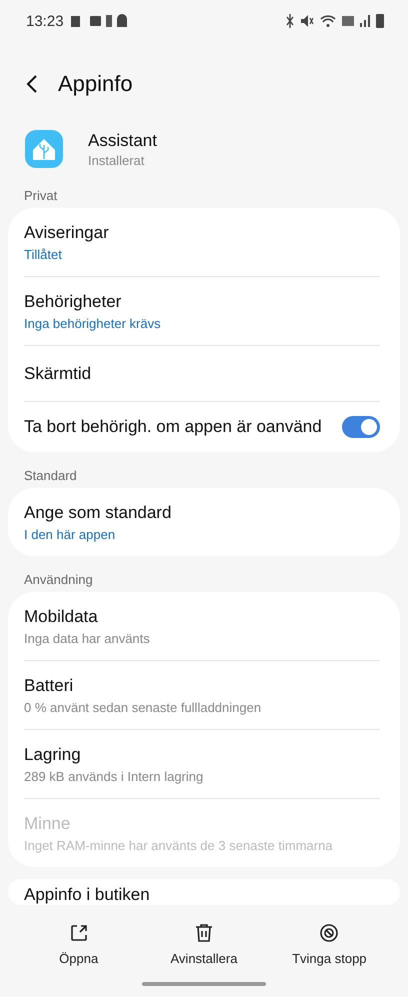 Image resolution: width=408 pixels, height=997 pixels. I want to click on toggle-switch, so click(361, 427).